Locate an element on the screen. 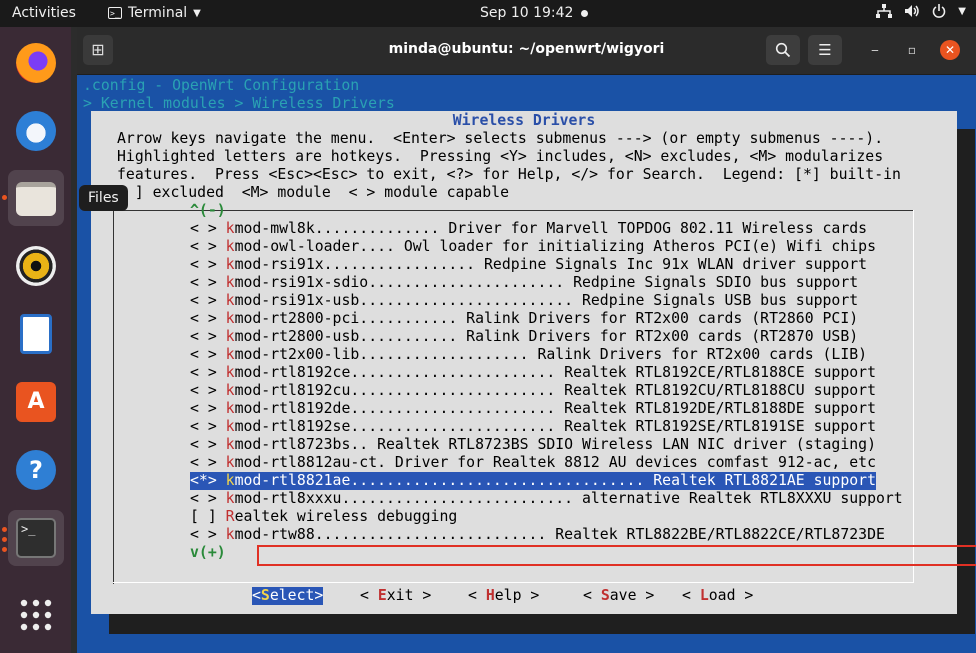 This screenshot has width=976, height=653. dock-firefox is located at coordinates (36, 63).